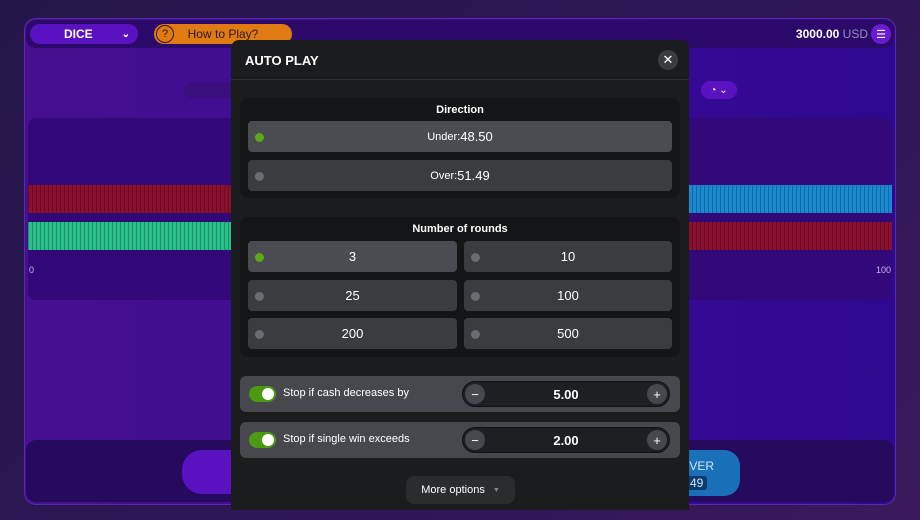 The height and width of the screenshot is (520, 920). I want to click on how-to-play-label: How to Play?, so click(223, 34).